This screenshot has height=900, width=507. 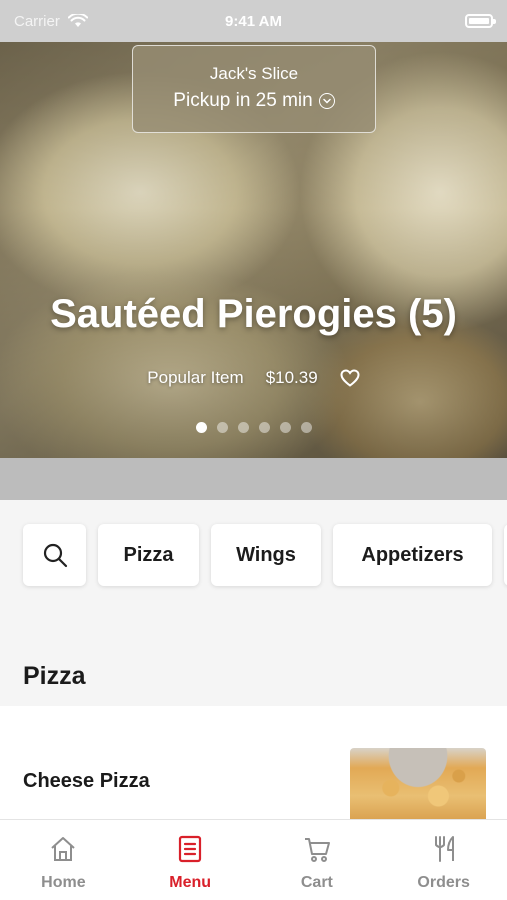 I want to click on status-bar: Carrier 9:41 AM, so click(x=253, y=21).